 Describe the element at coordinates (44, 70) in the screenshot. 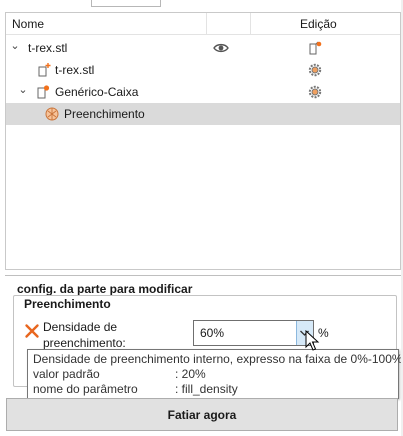

I see `part-add-icon` at that location.